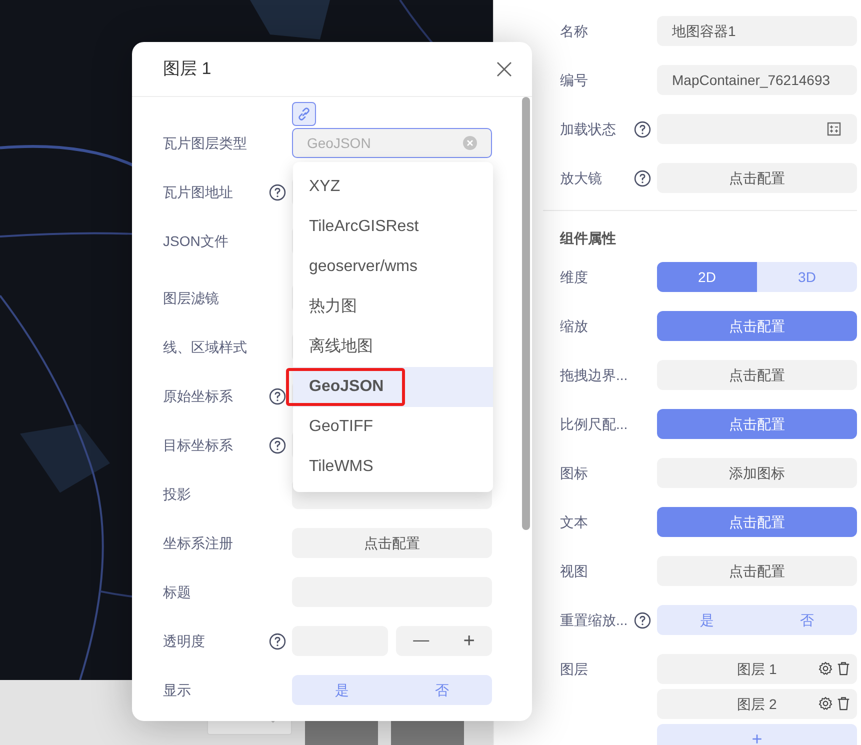 This screenshot has height=745, width=861. I want to click on dropdown-option: TileArcGISRest, so click(393, 227).